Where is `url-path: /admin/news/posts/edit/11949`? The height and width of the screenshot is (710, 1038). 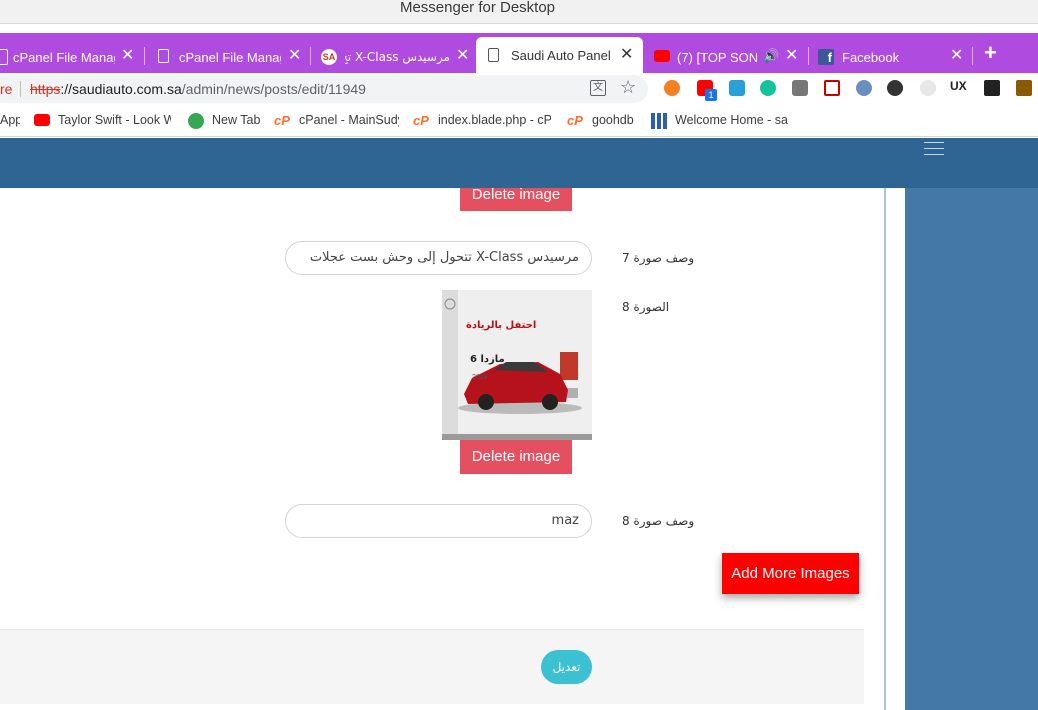
url-path: /admin/news/posts/edit/11949 is located at coordinates (273, 89).